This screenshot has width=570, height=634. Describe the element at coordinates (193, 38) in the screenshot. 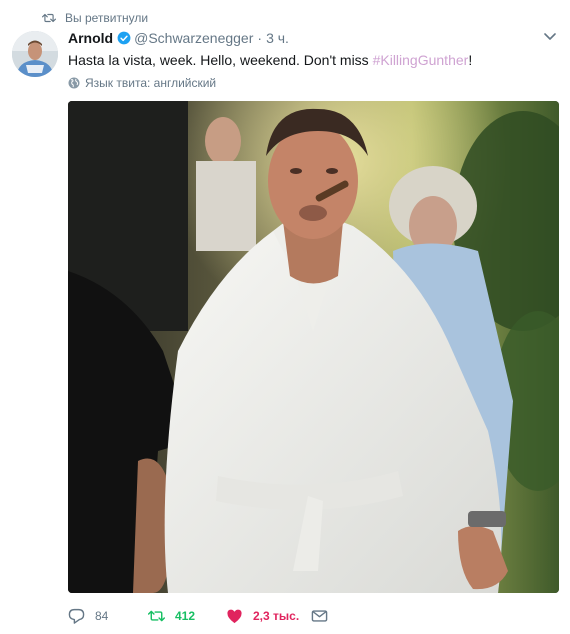

I see `author-handle: @Schwarzenegger` at that location.